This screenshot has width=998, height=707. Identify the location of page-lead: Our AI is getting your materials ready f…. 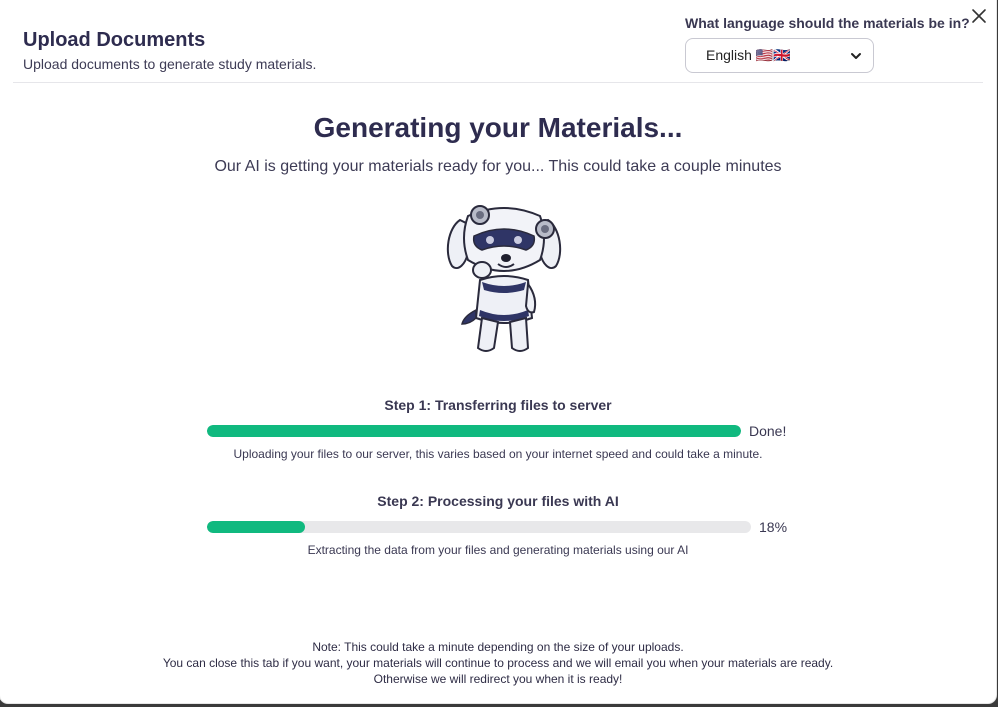
(498, 166).